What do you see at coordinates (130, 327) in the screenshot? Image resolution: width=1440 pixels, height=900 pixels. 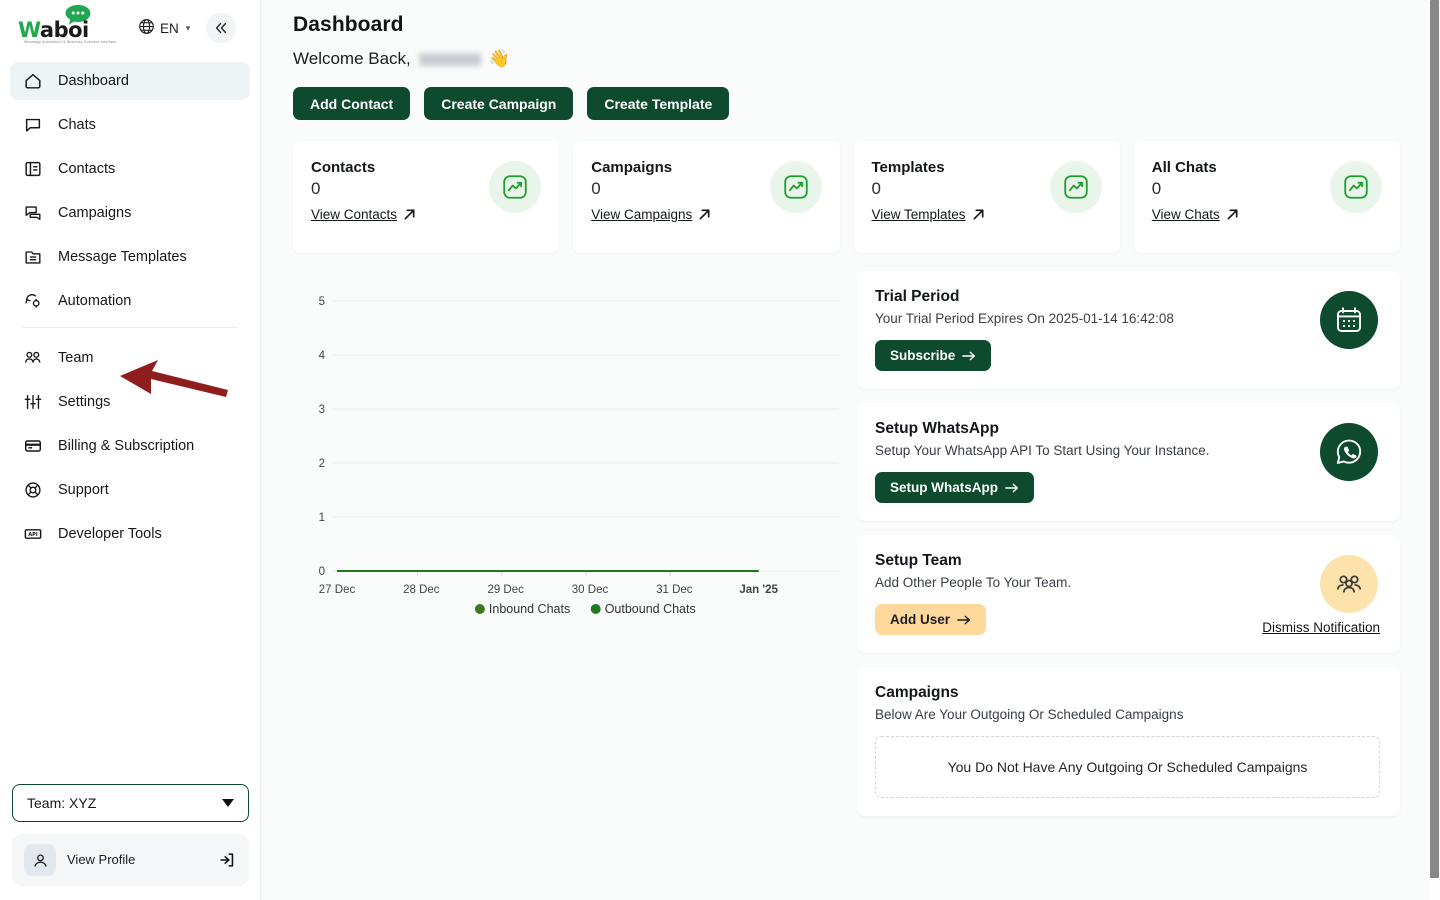 I see `sidebar-divider` at bounding box center [130, 327].